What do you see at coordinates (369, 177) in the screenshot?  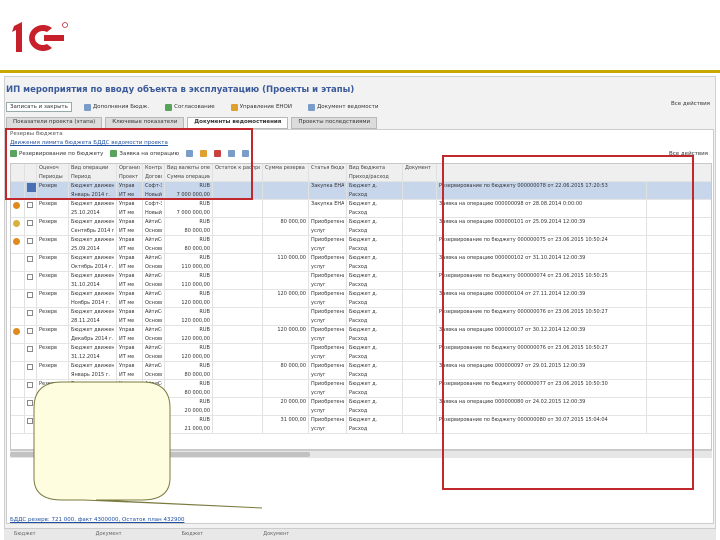 I see `header-cell-line2: Приход/расход` at bounding box center [369, 177].